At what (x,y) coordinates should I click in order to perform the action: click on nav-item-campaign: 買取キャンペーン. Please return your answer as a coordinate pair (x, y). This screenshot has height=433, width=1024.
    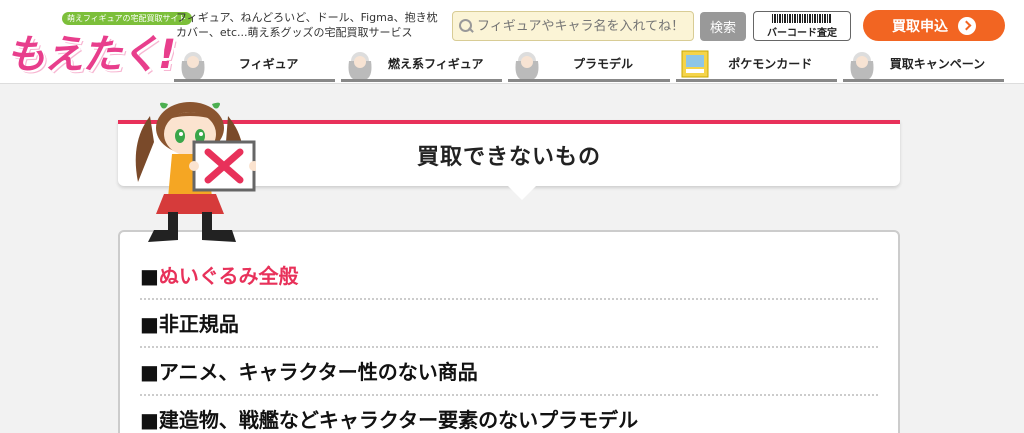
    Looking at the image, I should click on (923, 65).